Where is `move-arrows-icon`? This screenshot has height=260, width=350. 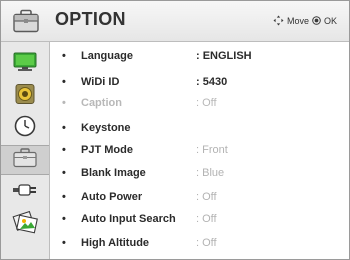
move-arrows-icon is located at coordinates (278, 20).